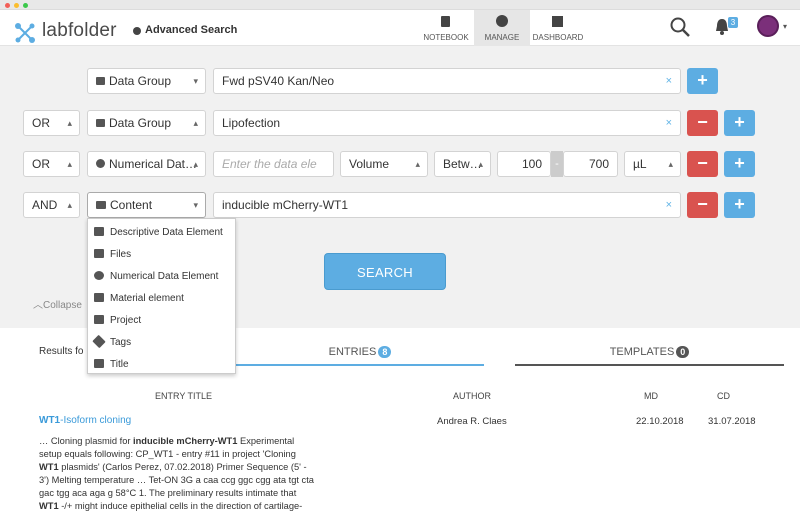  I want to click on maximize-window-dot, so click(25, 5).